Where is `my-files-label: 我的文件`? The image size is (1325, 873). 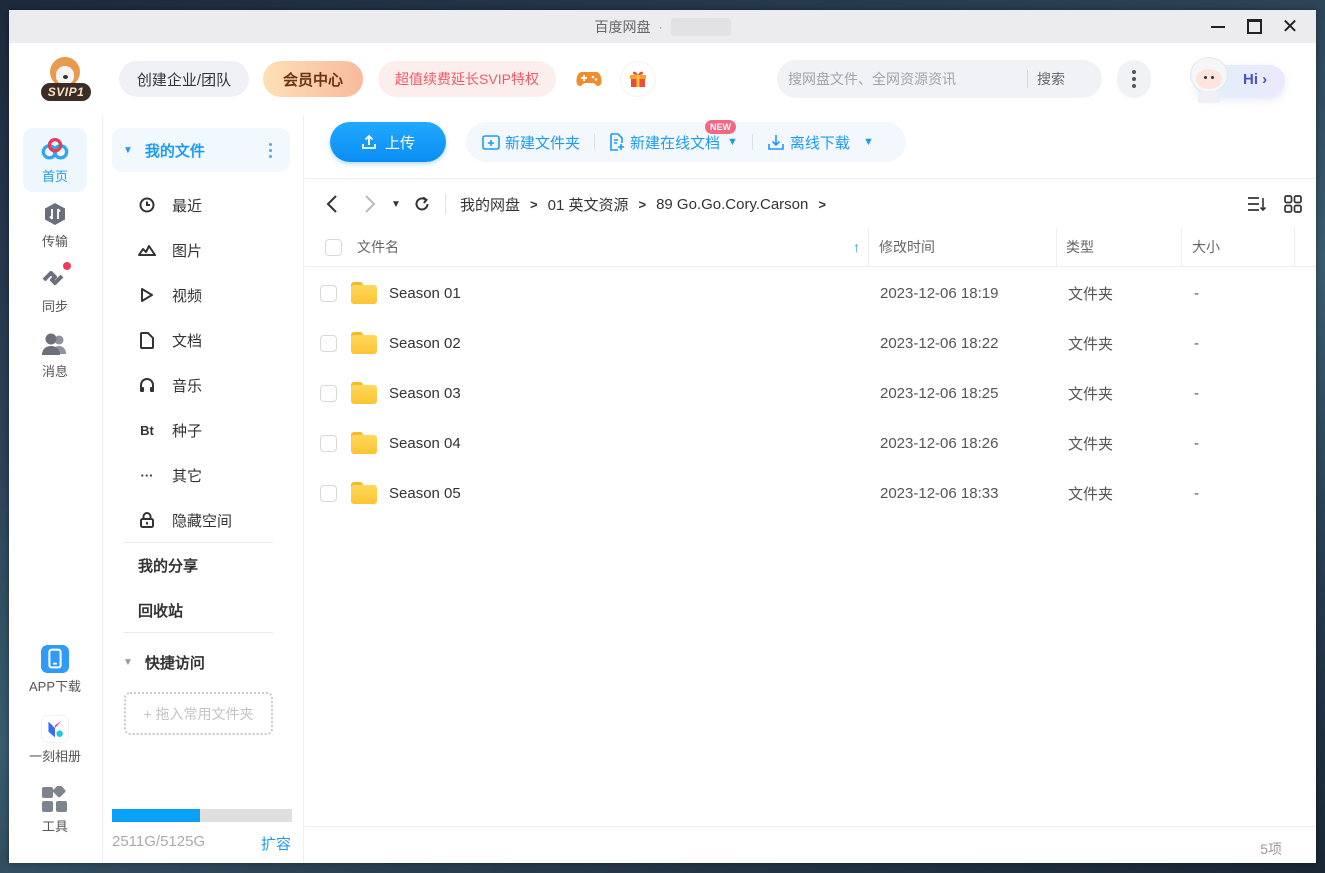
my-files-label: 我的文件 is located at coordinates (174, 151).